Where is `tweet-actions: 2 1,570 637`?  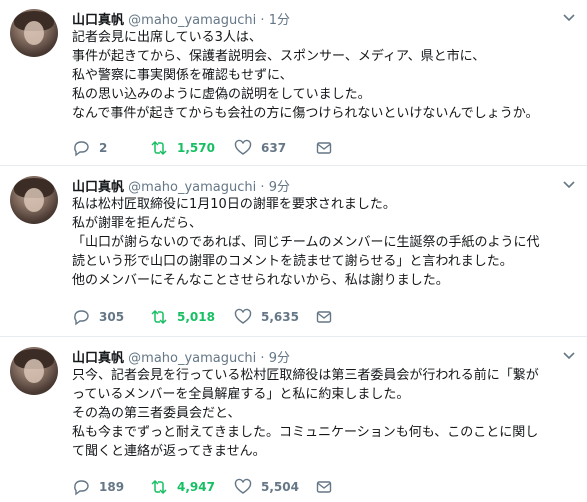 tweet-actions: 2 1,570 637 is located at coordinates (262, 148).